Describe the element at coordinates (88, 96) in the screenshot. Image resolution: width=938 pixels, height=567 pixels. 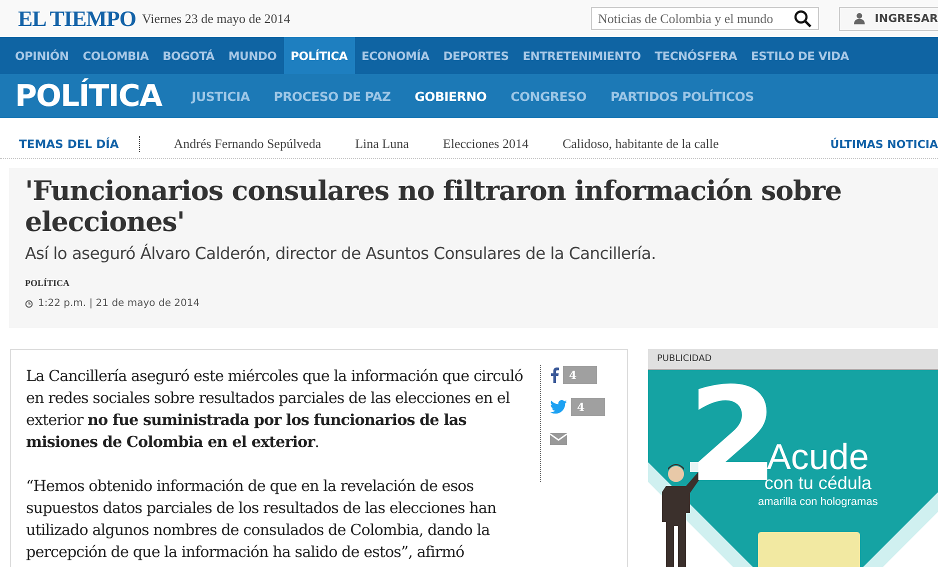
I see `section-title: POLÍTICA` at that location.